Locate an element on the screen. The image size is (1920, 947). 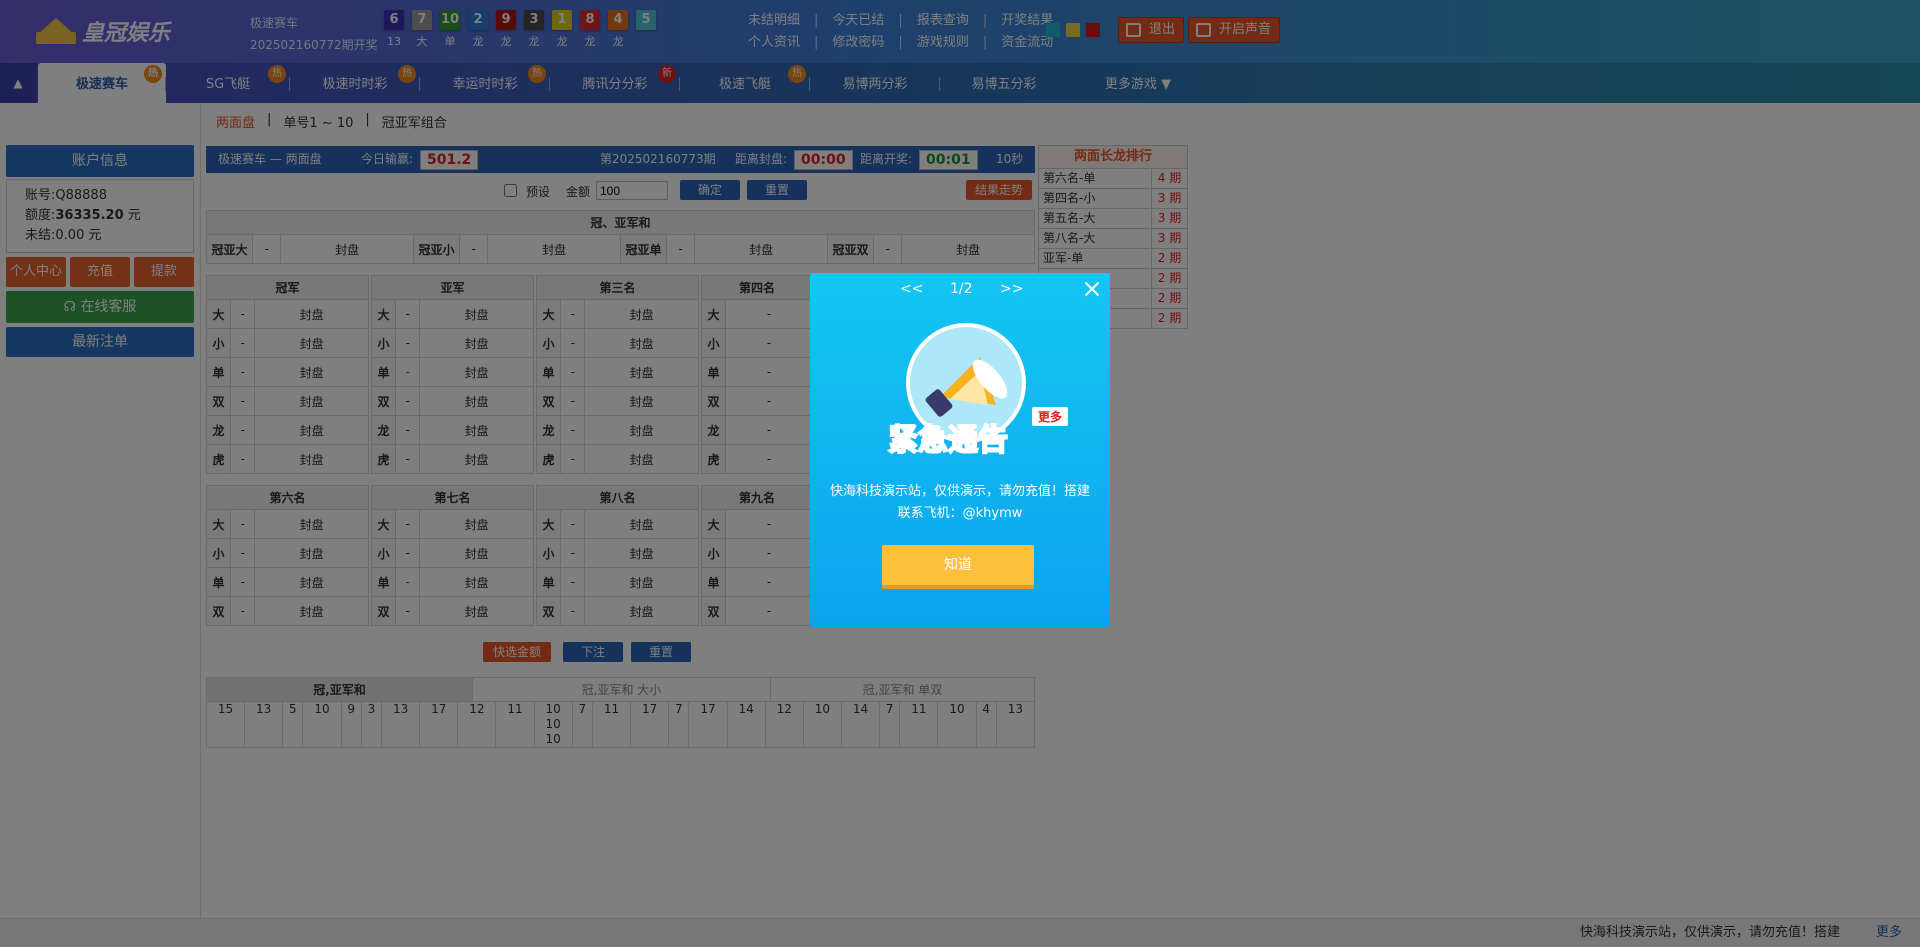
modal-headline: 紧急通告 is located at coordinates (948, 440).